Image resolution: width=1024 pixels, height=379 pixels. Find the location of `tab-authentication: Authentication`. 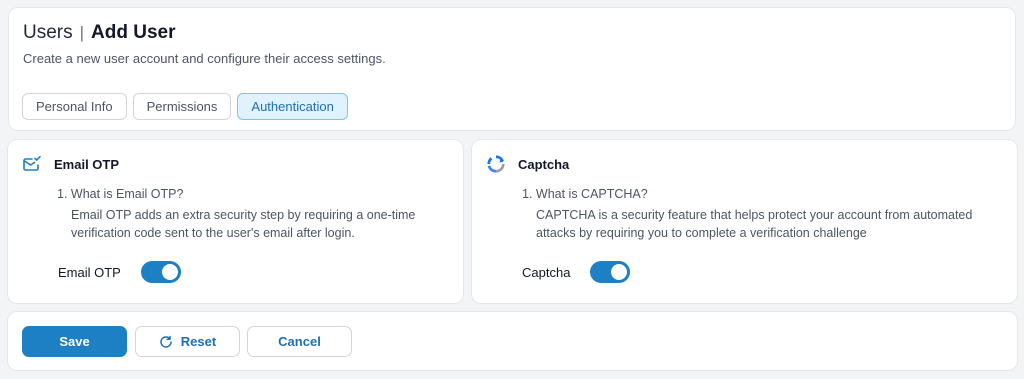

tab-authentication: Authentication is located at coordinates (292, 106).